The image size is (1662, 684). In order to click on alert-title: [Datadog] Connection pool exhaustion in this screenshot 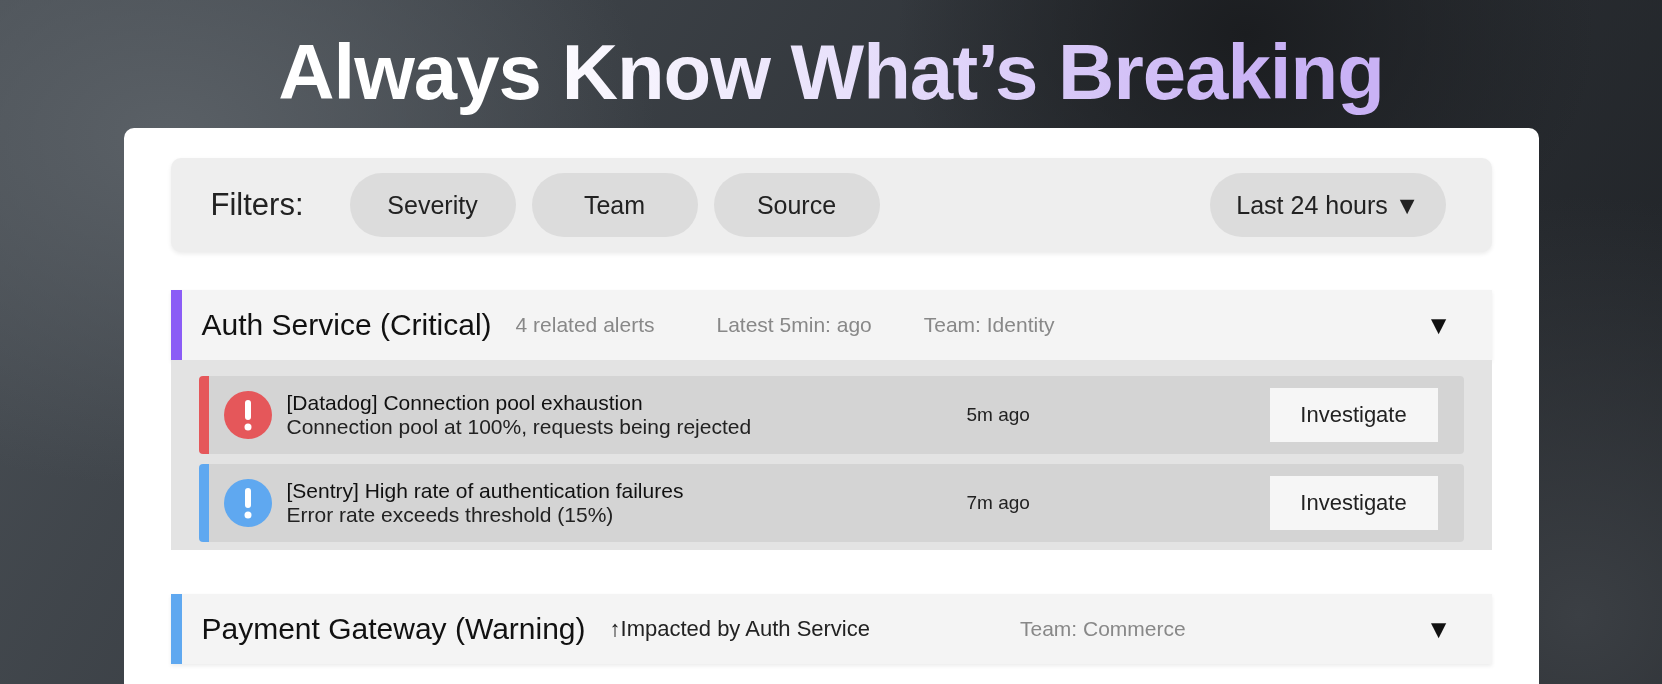, I will do `click(465, 403)`.